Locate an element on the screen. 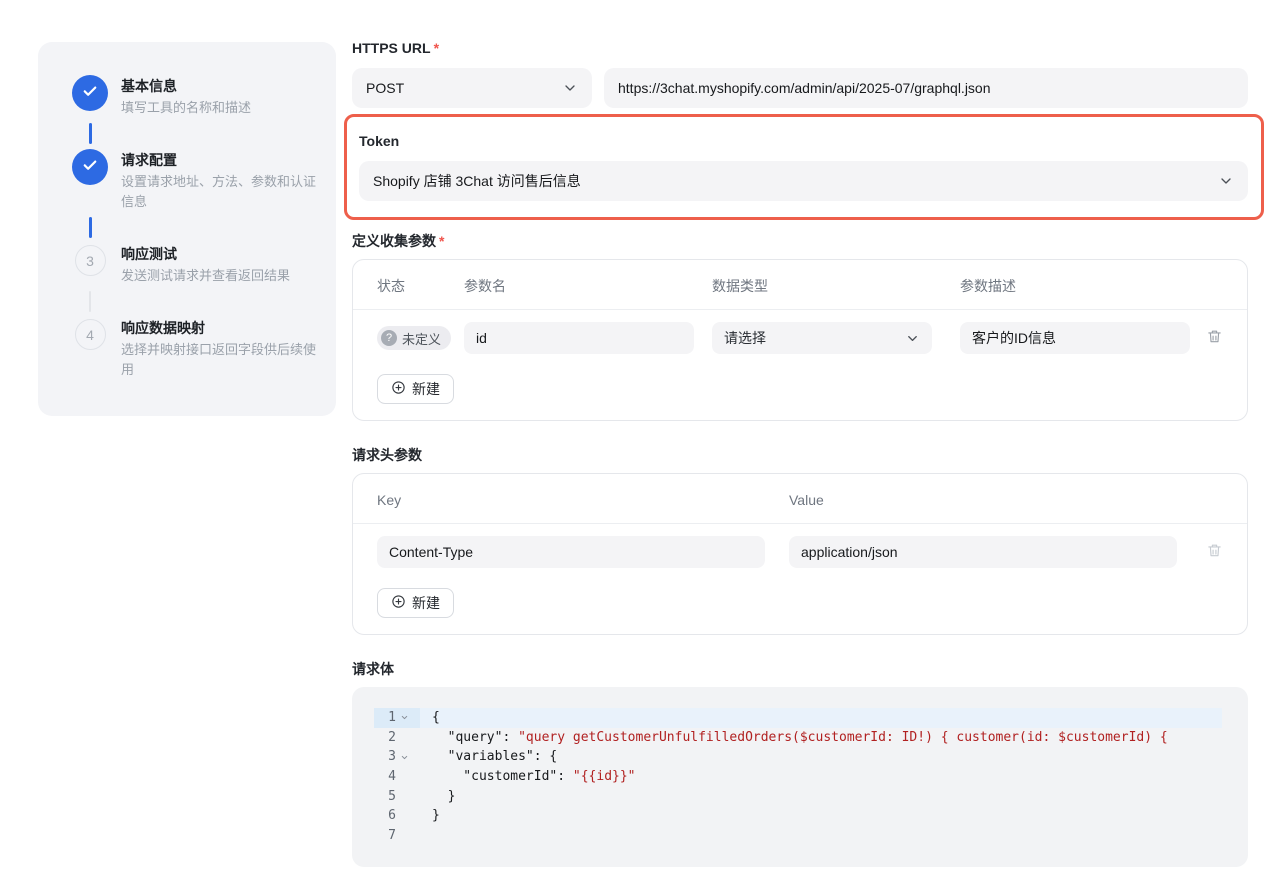 Image resolution: width=1269 pixels, height=887 pixels. params-section-label: 定义收集参数 * is located at coordinates (398, 241).